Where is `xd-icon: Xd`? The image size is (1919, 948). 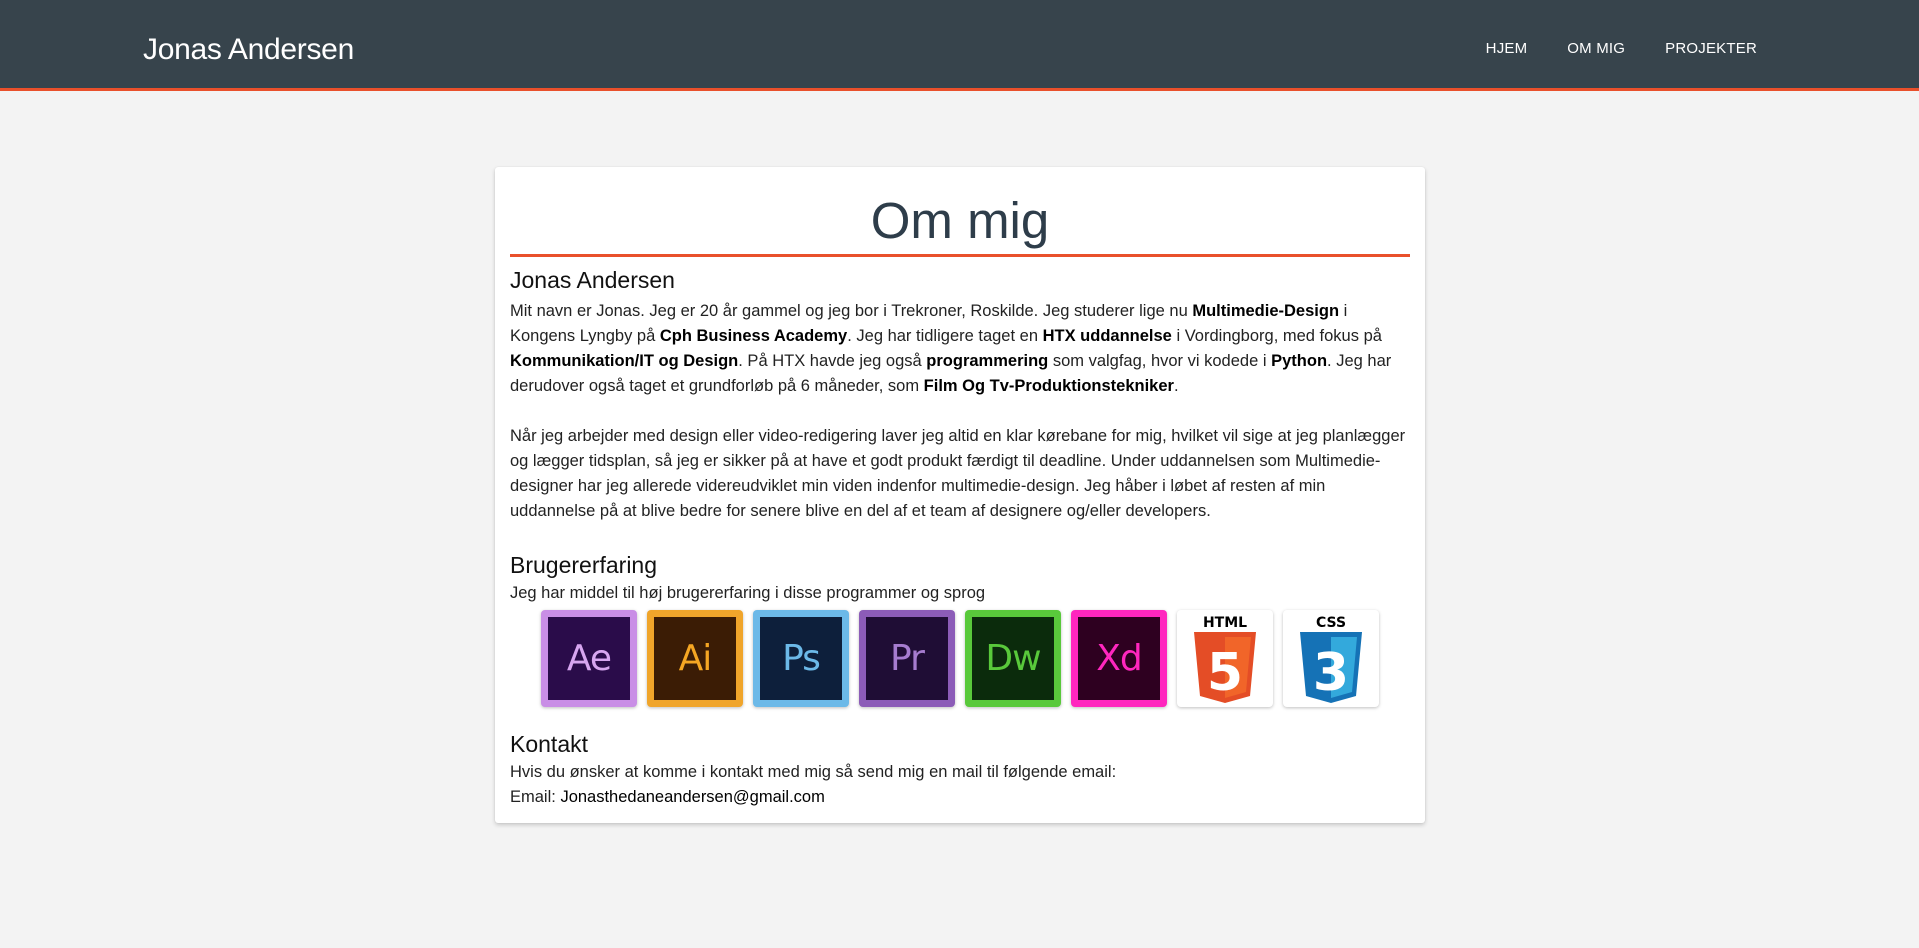
xd-icon: Xd is located at coordinates (1119, 658).